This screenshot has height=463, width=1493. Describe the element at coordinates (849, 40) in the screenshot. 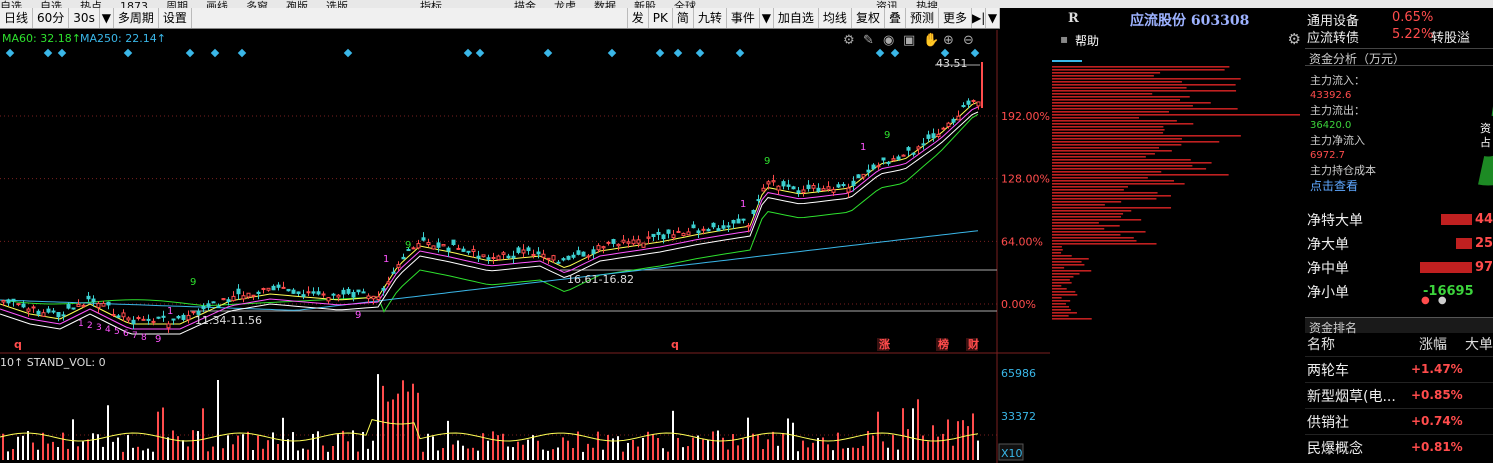

I see `settings-icon: ⚙` at that location.